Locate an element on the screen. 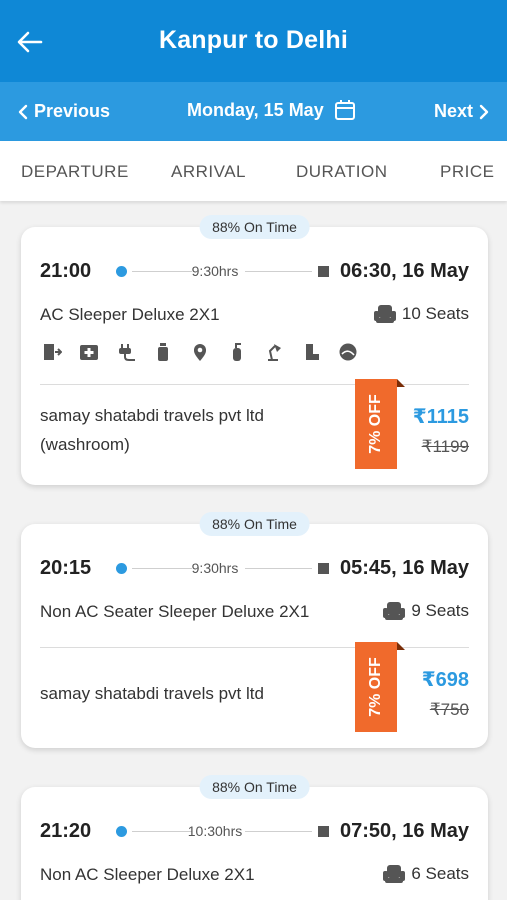  sort-price: PRICE is located at coordinates (467, 172).